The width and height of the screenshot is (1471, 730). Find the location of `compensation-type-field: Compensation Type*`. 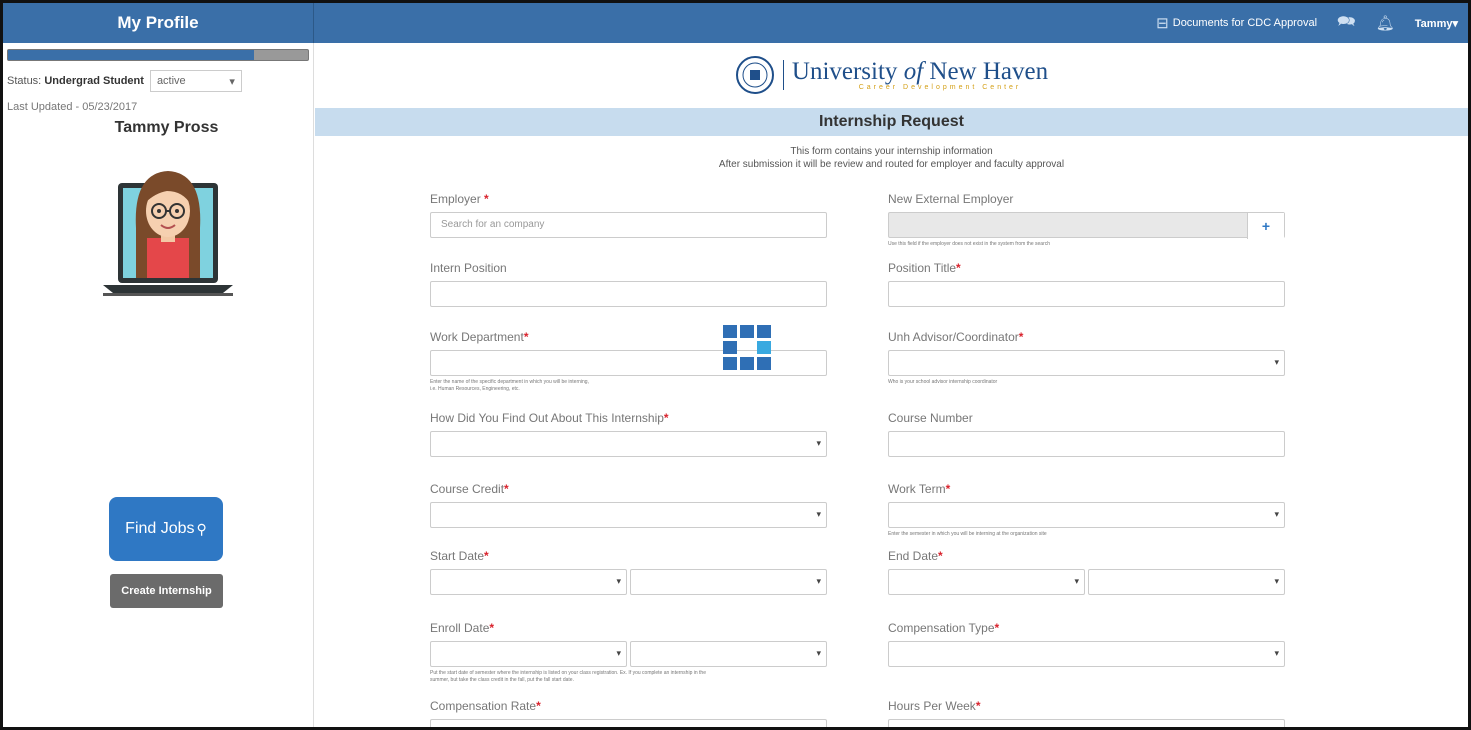

compensation-type-field: Compensation Type* is located at coordinates (1086, 644).